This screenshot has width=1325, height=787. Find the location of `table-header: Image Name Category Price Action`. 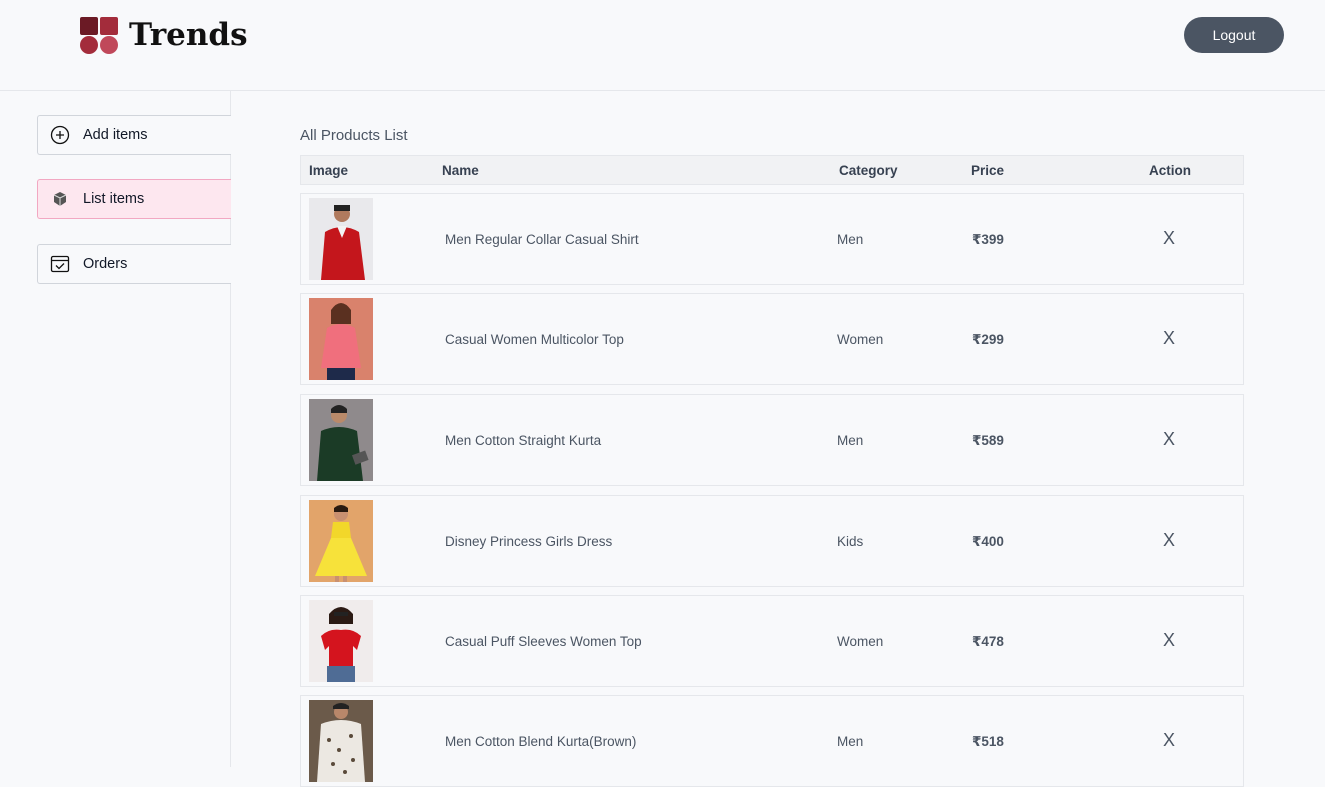

table-header: Image Name Category Price Action is located at coordinates (772, 170).